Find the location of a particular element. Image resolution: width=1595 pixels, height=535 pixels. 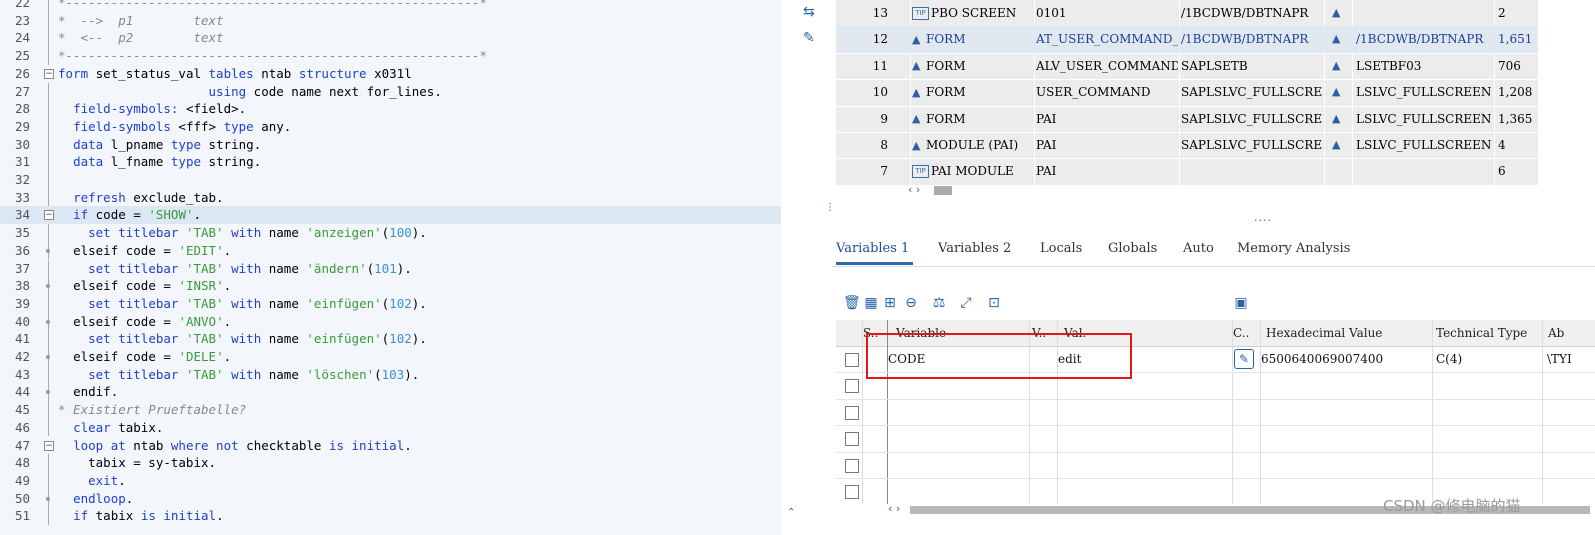

grid-header-tech: Technical Type is located at coordinates (1487, 333).